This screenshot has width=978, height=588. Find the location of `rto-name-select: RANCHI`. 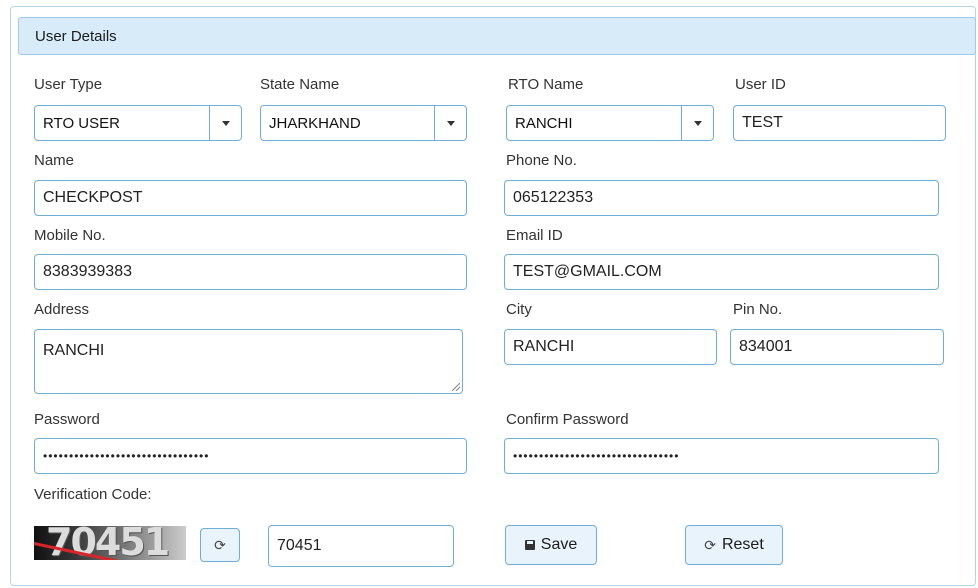

rto-name-select: RANCHI is located at coordinates (610, 123).